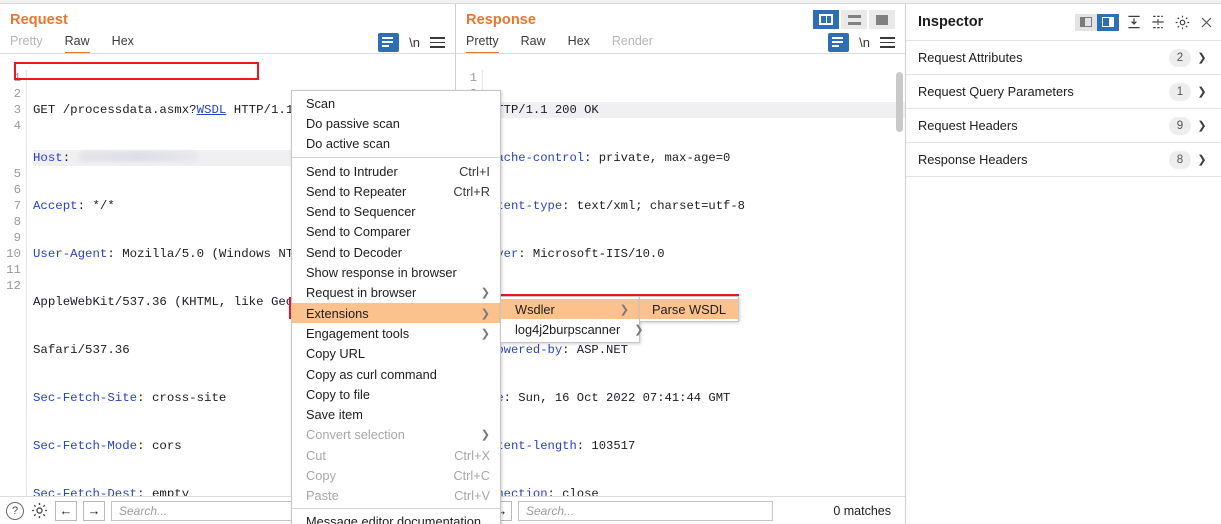 Image resolution: width=1221 pixels, height=524 pixels. What do you see at coordinates (1063, 57) in the screenshot?
I see `inspector-row-request-attributes: Request Attributes 2 ❯` at bounding box center [1063, 57].